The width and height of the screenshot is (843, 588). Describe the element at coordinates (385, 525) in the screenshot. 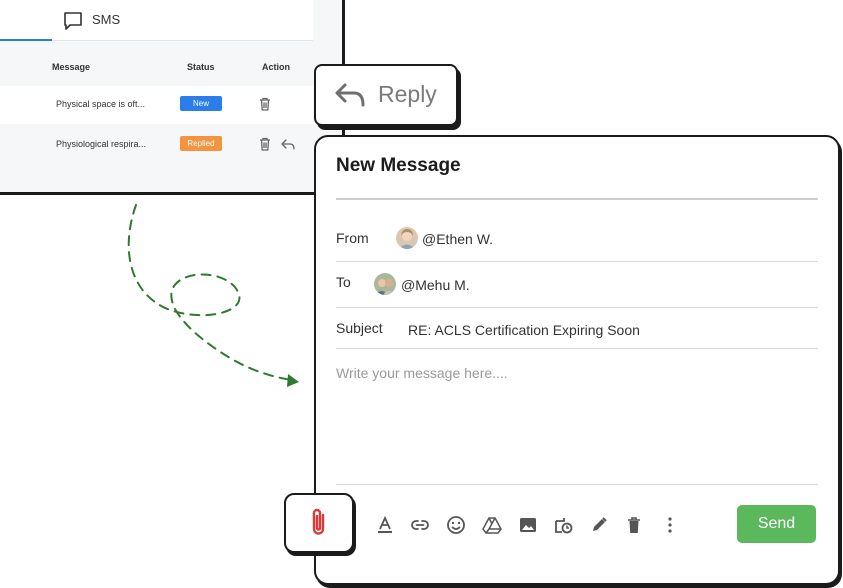

I see `font-color-icon` at that location.